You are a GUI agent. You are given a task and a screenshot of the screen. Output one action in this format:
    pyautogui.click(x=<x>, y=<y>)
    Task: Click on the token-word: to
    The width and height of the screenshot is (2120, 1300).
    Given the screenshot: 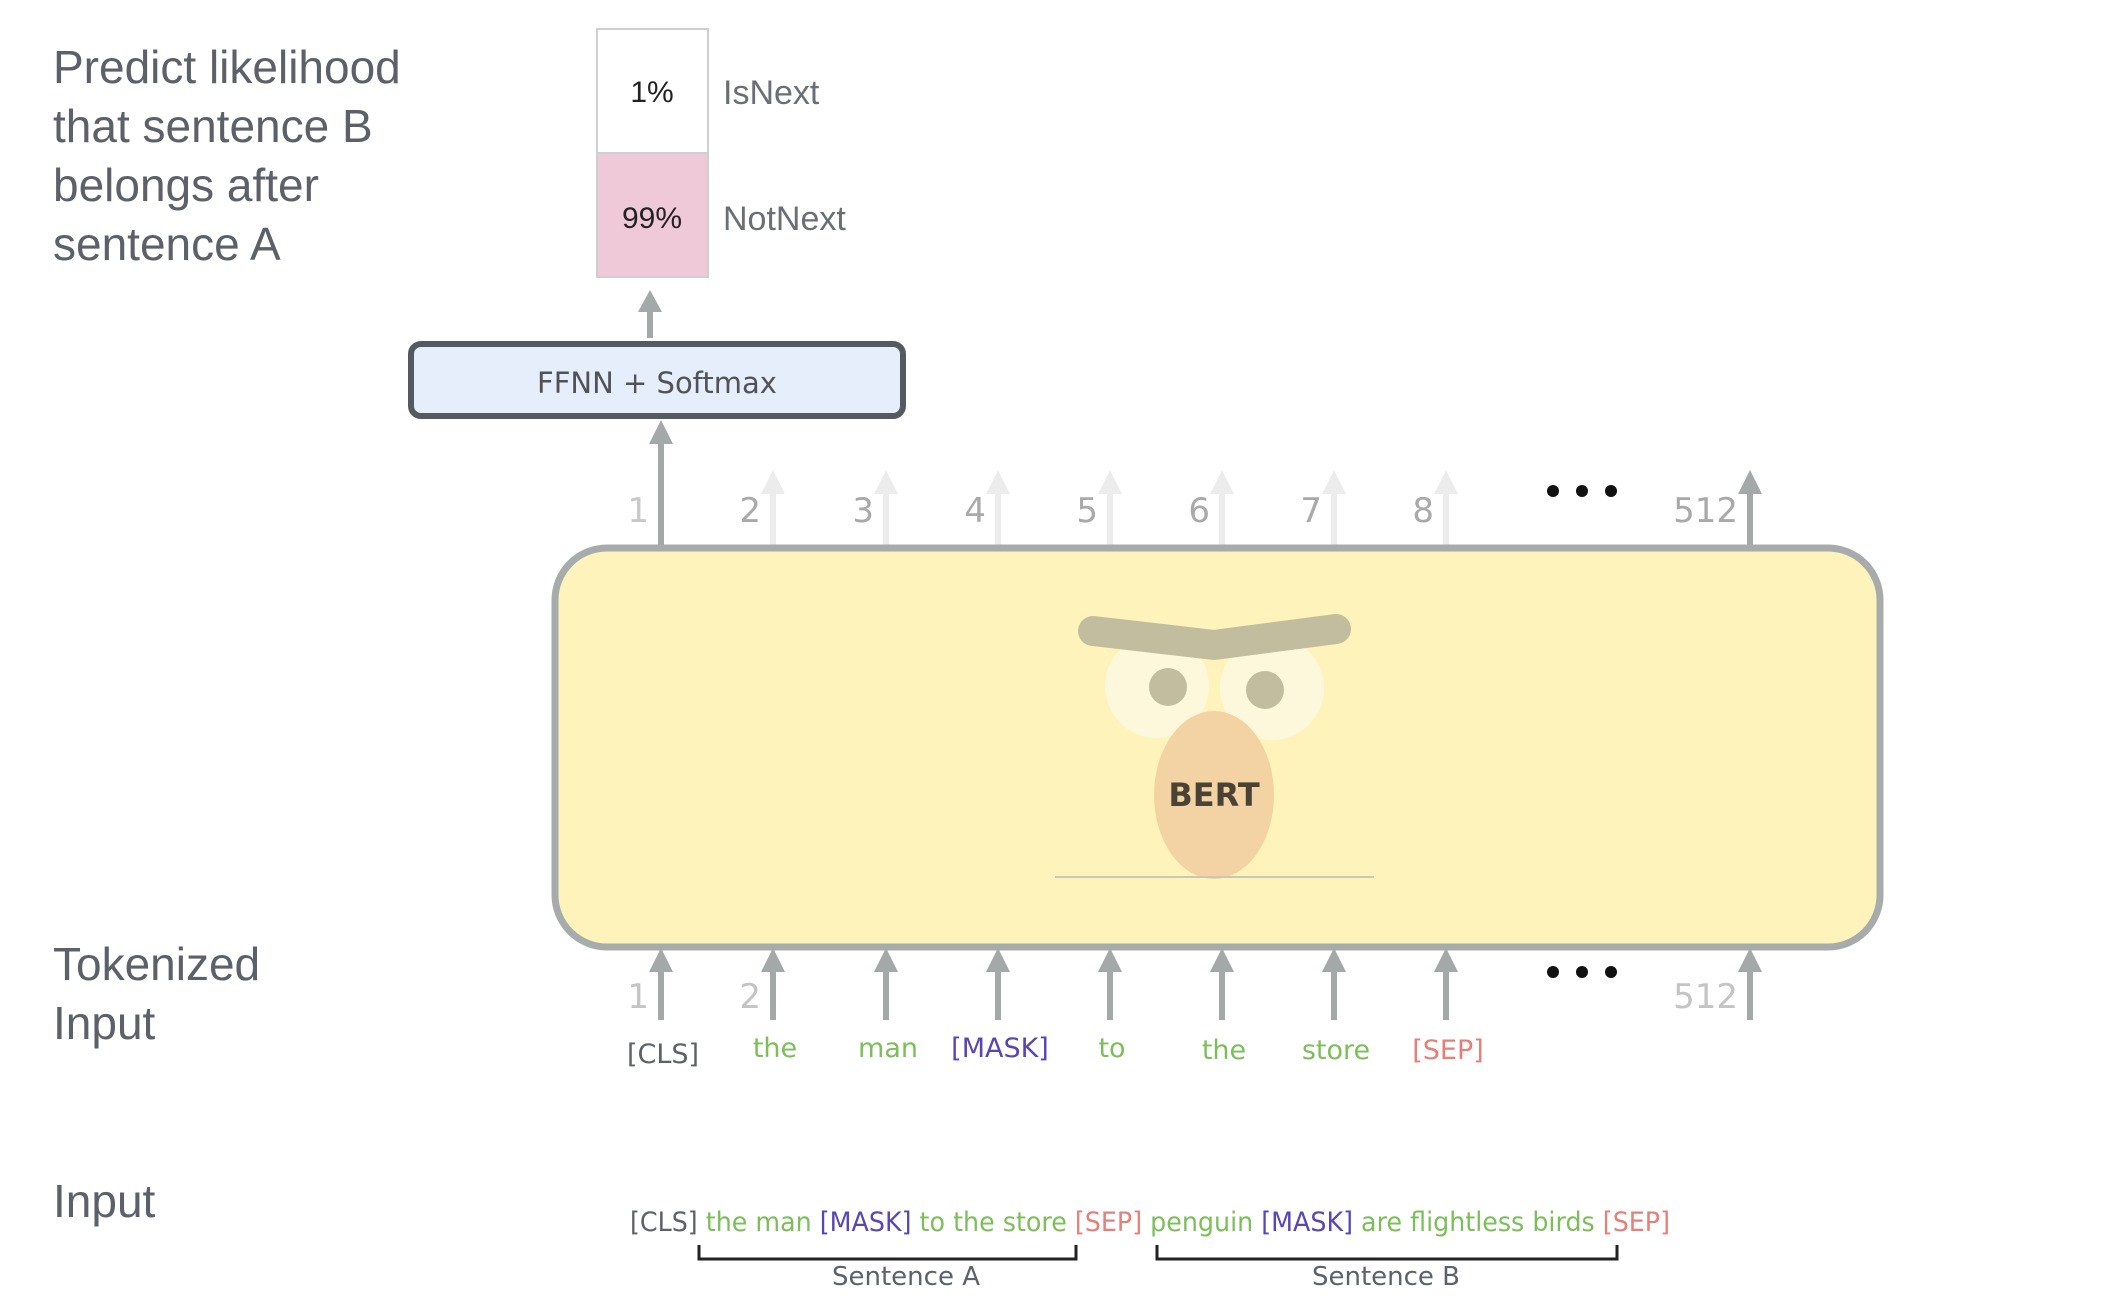 What is the action you would take?
    pyautogui.click(x=1111, y=1048)
    